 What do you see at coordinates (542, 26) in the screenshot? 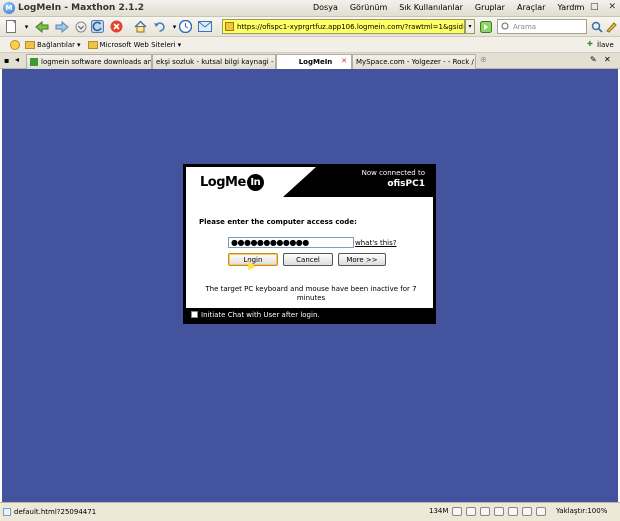
I see `search-box: Arama` at bounding box center [542, 26].